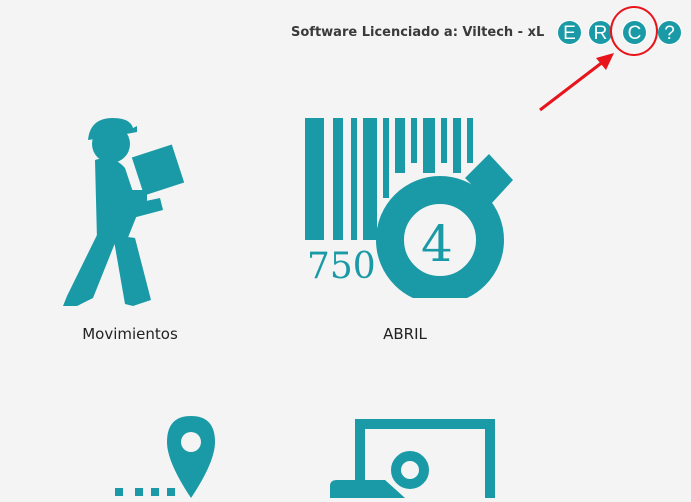  Describe the element at coordinates (130, 334) in the screenshot. I see `module-label-movimientos: Movimientos` at that location.